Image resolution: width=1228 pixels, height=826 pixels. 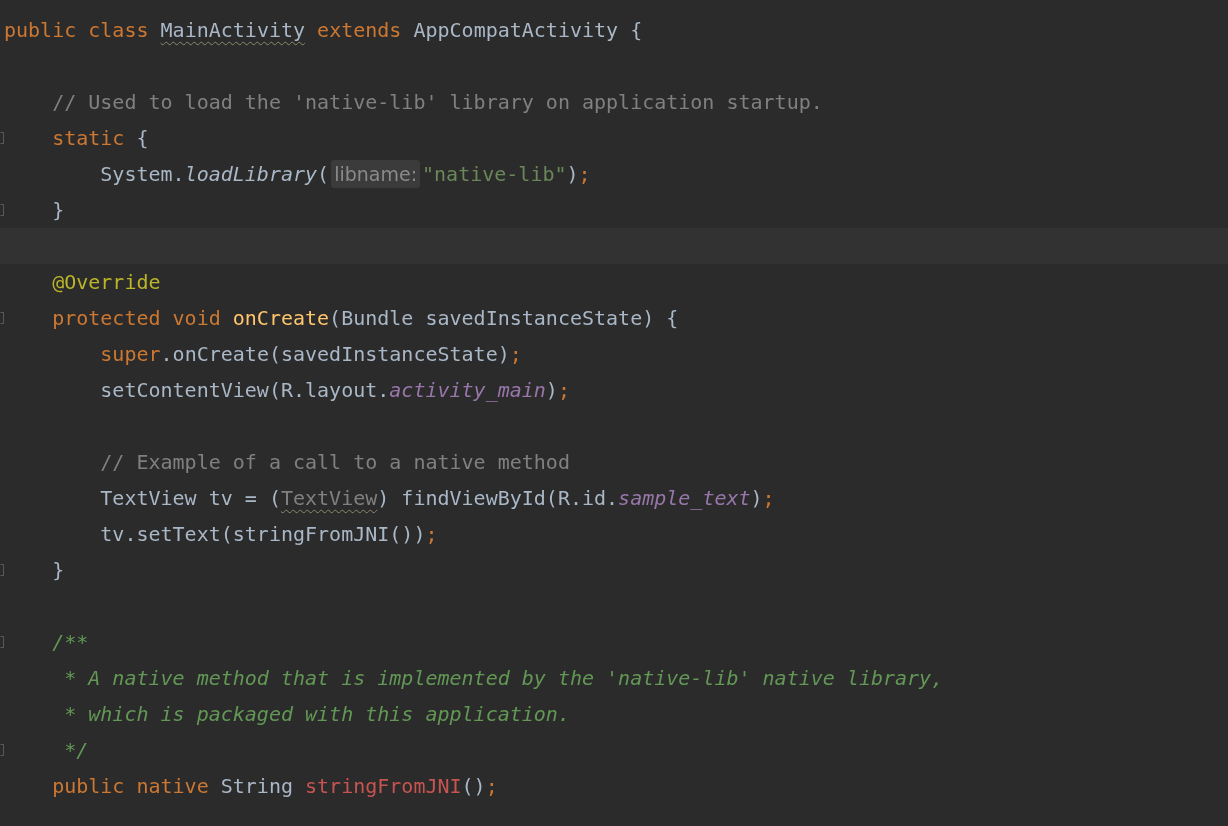 What do you see at coordinates (498, 498) in the screenshot?
I see `code-identifier: ) findViewById(R.id.` at bounding box center [498, 498].